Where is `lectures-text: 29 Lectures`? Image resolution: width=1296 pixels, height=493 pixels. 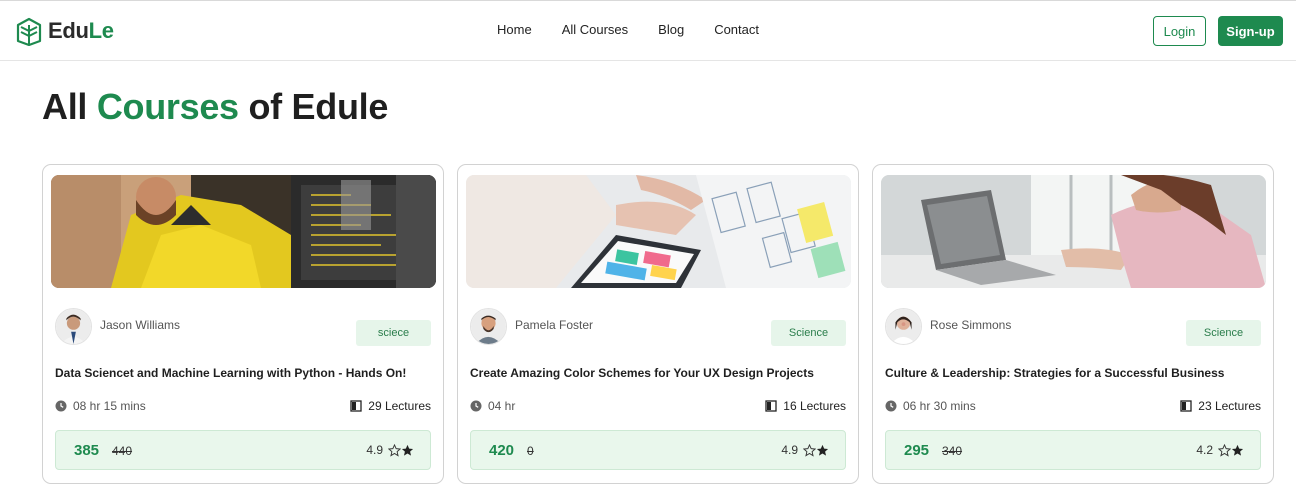 lectures-text: 29 Lectures is located at coordinates (399, 406).